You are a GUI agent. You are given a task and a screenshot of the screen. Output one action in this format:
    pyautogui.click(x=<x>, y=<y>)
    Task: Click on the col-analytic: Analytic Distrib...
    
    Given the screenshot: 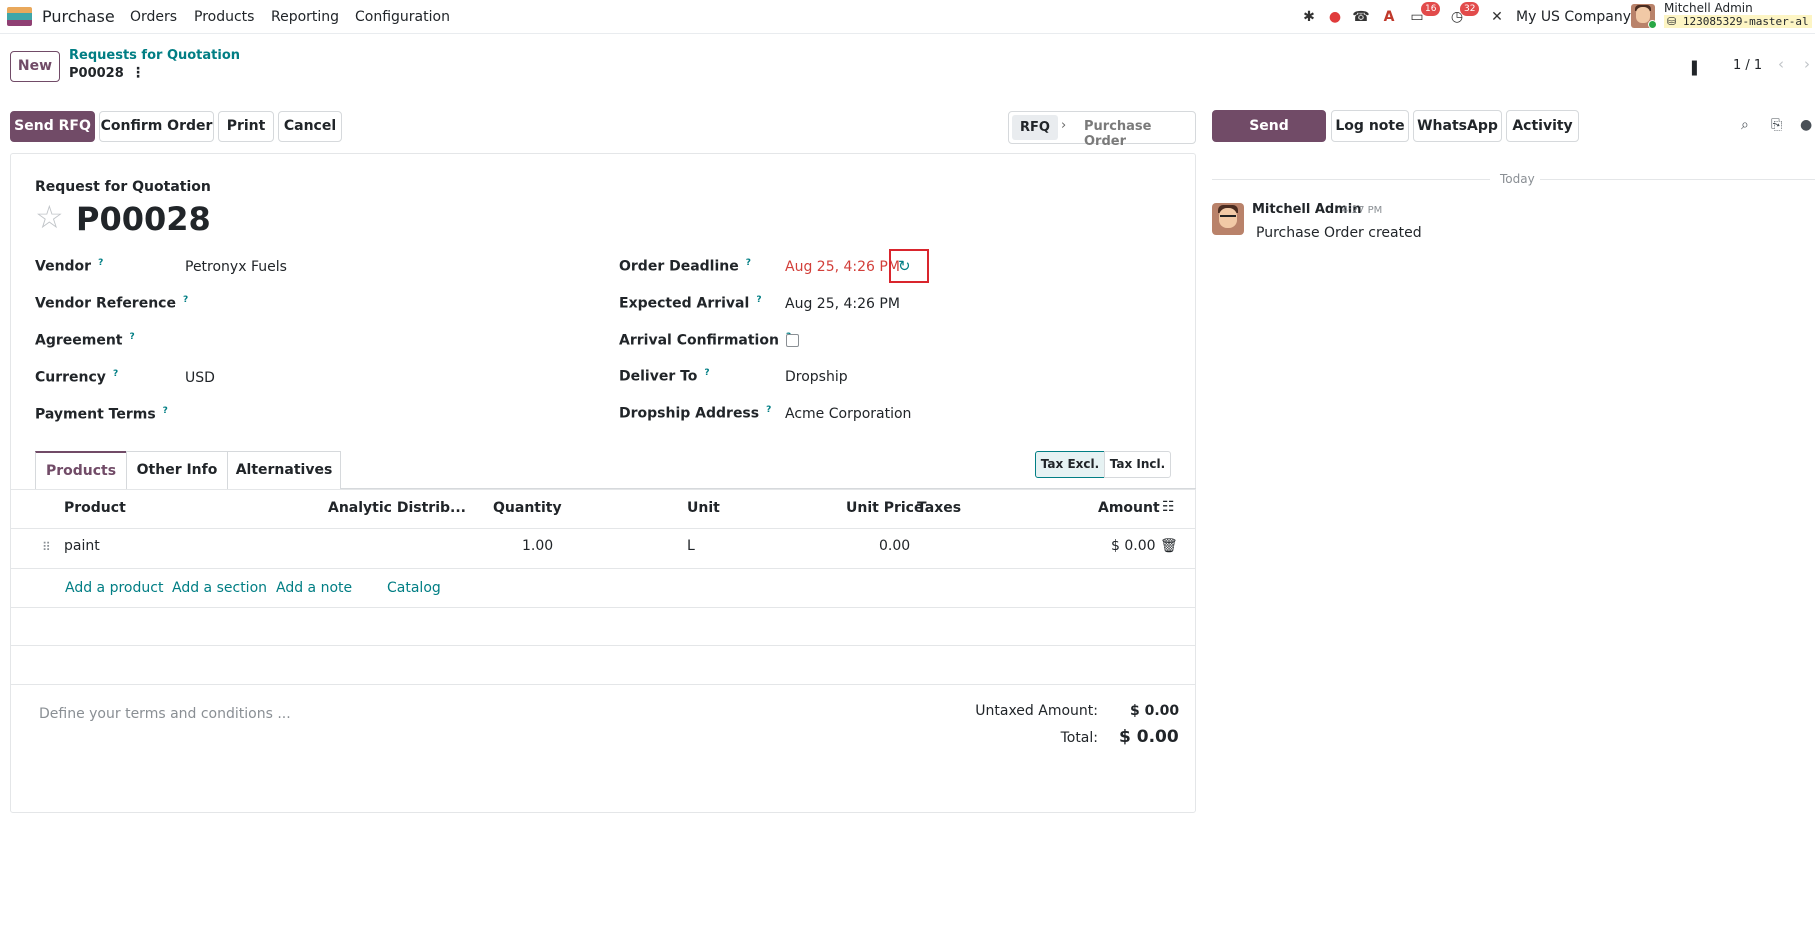 What is the action you would take?
    pyautogui.click(x=397, y=508)
    